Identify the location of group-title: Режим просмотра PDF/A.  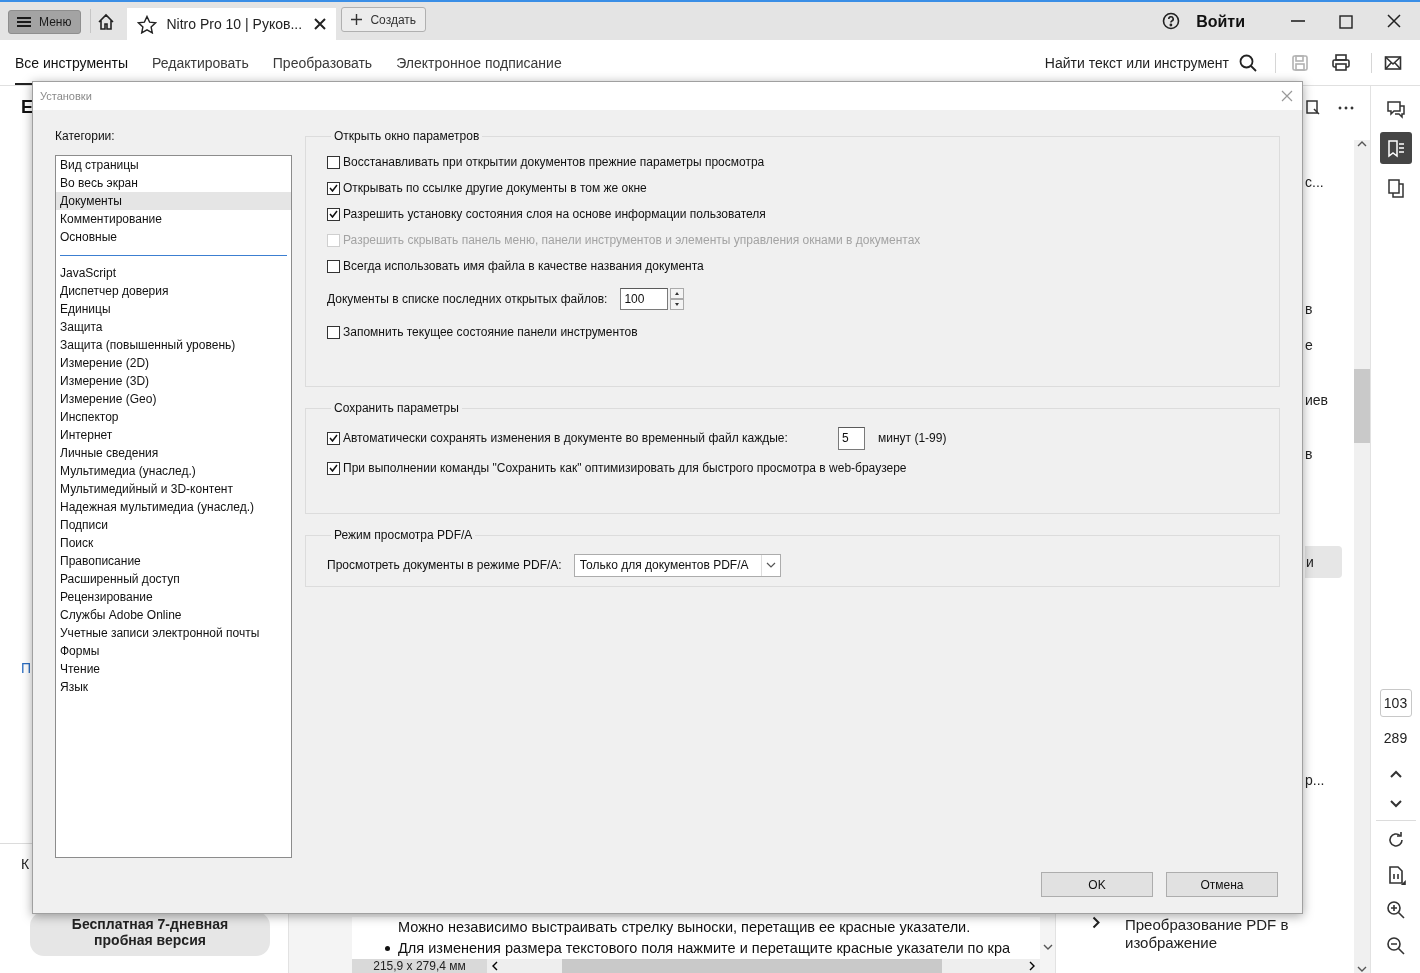
(403, 535).